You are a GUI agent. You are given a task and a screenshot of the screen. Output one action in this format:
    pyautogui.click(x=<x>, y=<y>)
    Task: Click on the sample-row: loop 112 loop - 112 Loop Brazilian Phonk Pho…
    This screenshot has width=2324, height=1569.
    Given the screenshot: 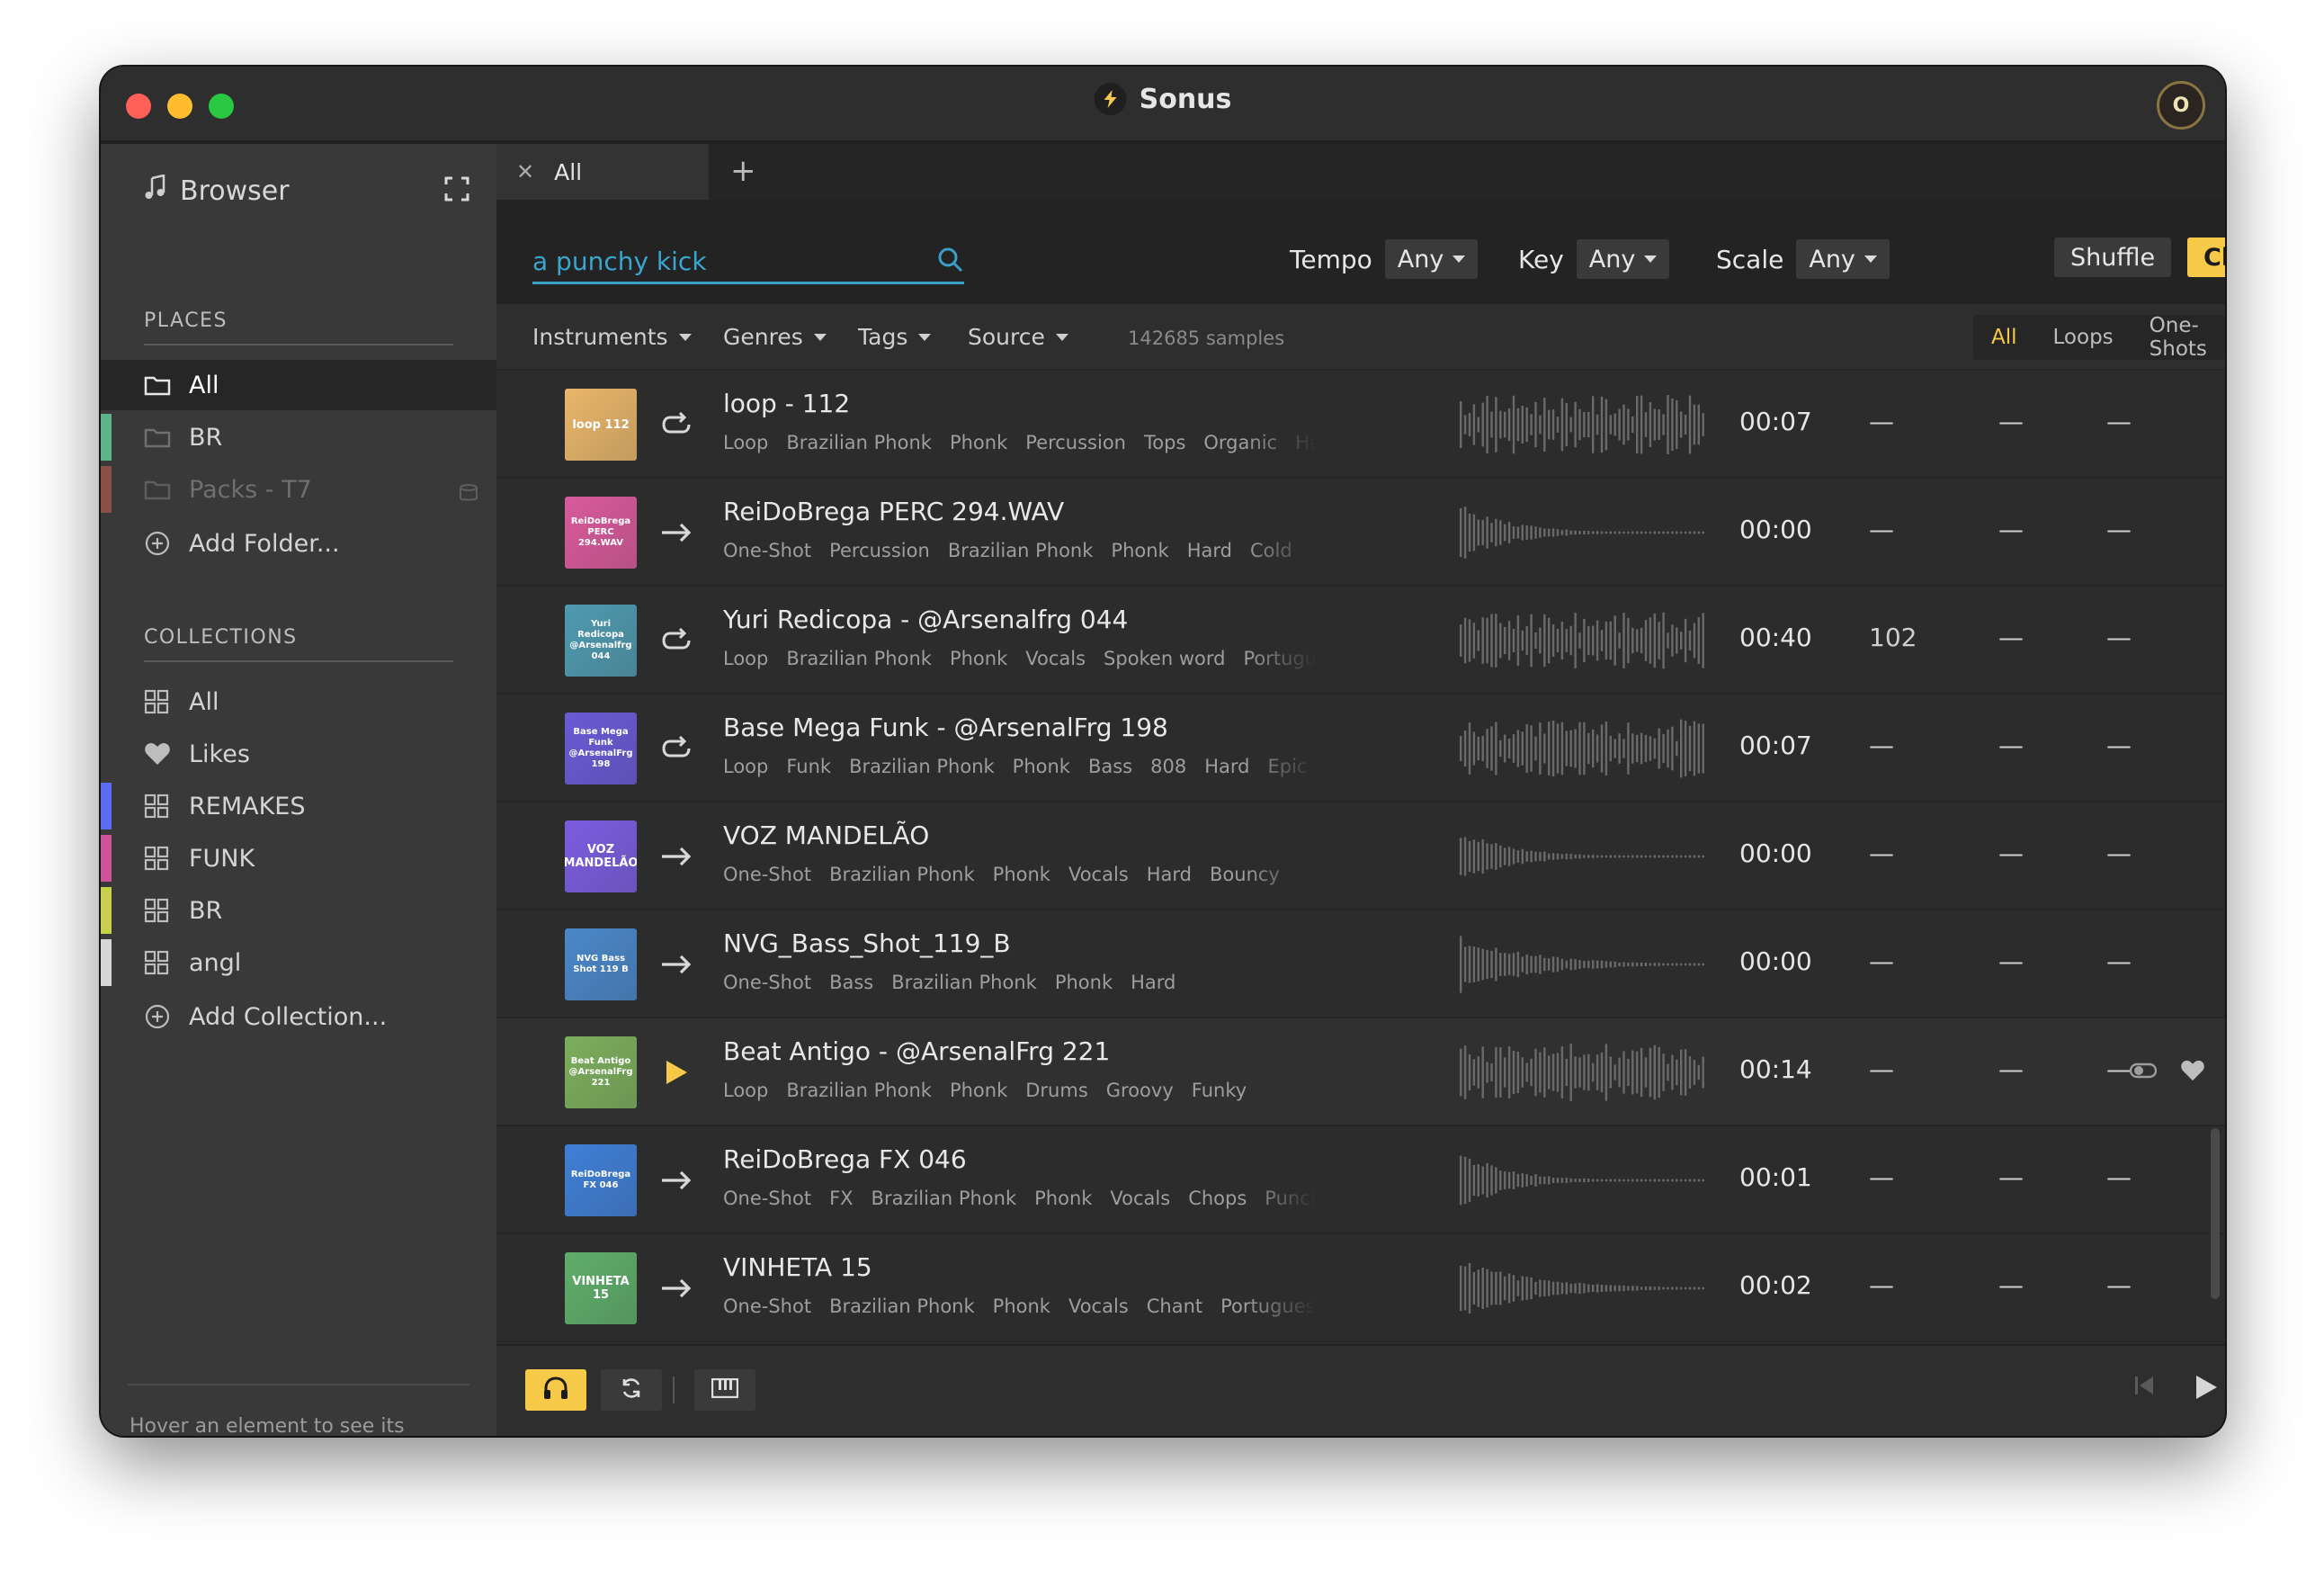 What is the action you would take?
    pyautogui.click(x=1360, y=425)
    